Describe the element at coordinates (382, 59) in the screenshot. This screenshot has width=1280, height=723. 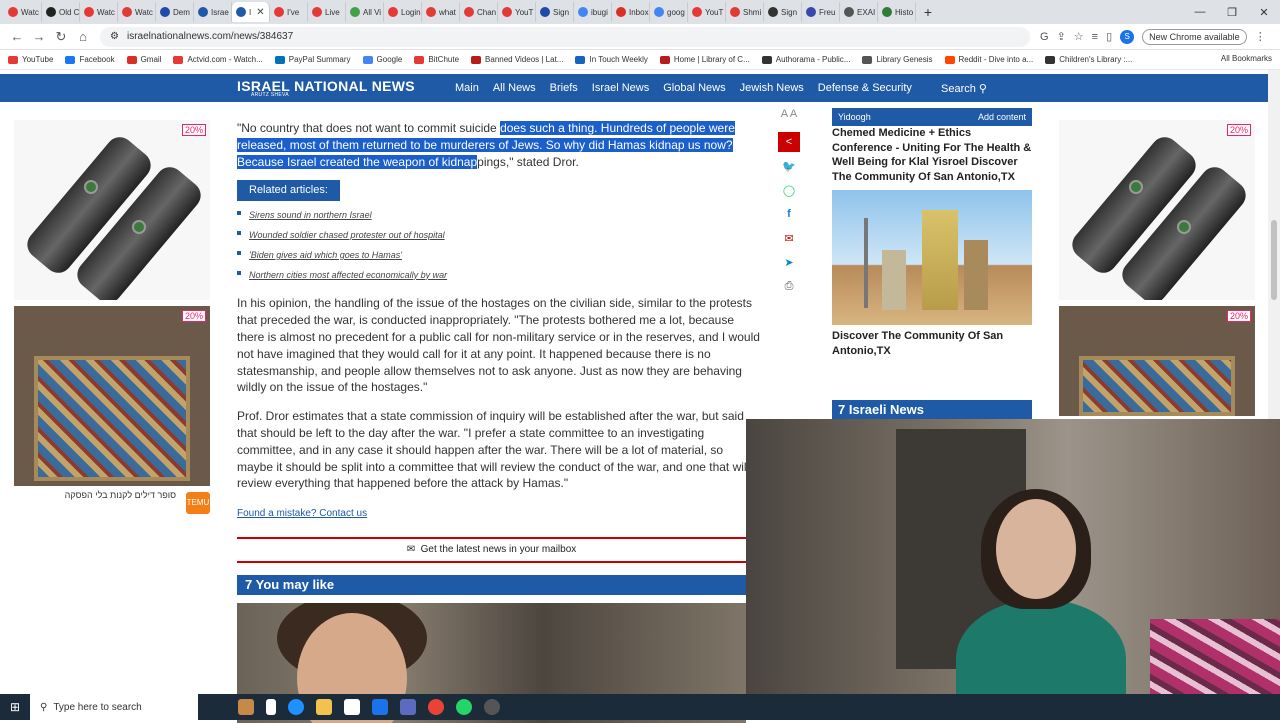
I see `bookmark-item: Google` at that location.